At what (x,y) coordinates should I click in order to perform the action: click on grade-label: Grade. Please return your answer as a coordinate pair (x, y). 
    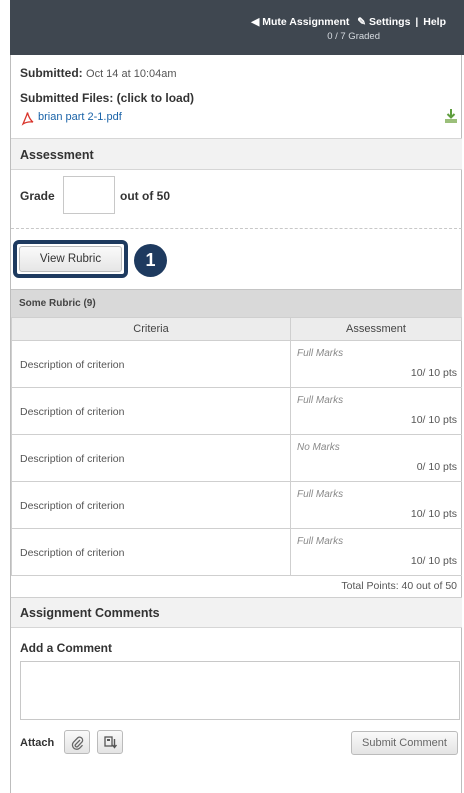
    Looking at the image, I should click on (37, 196).